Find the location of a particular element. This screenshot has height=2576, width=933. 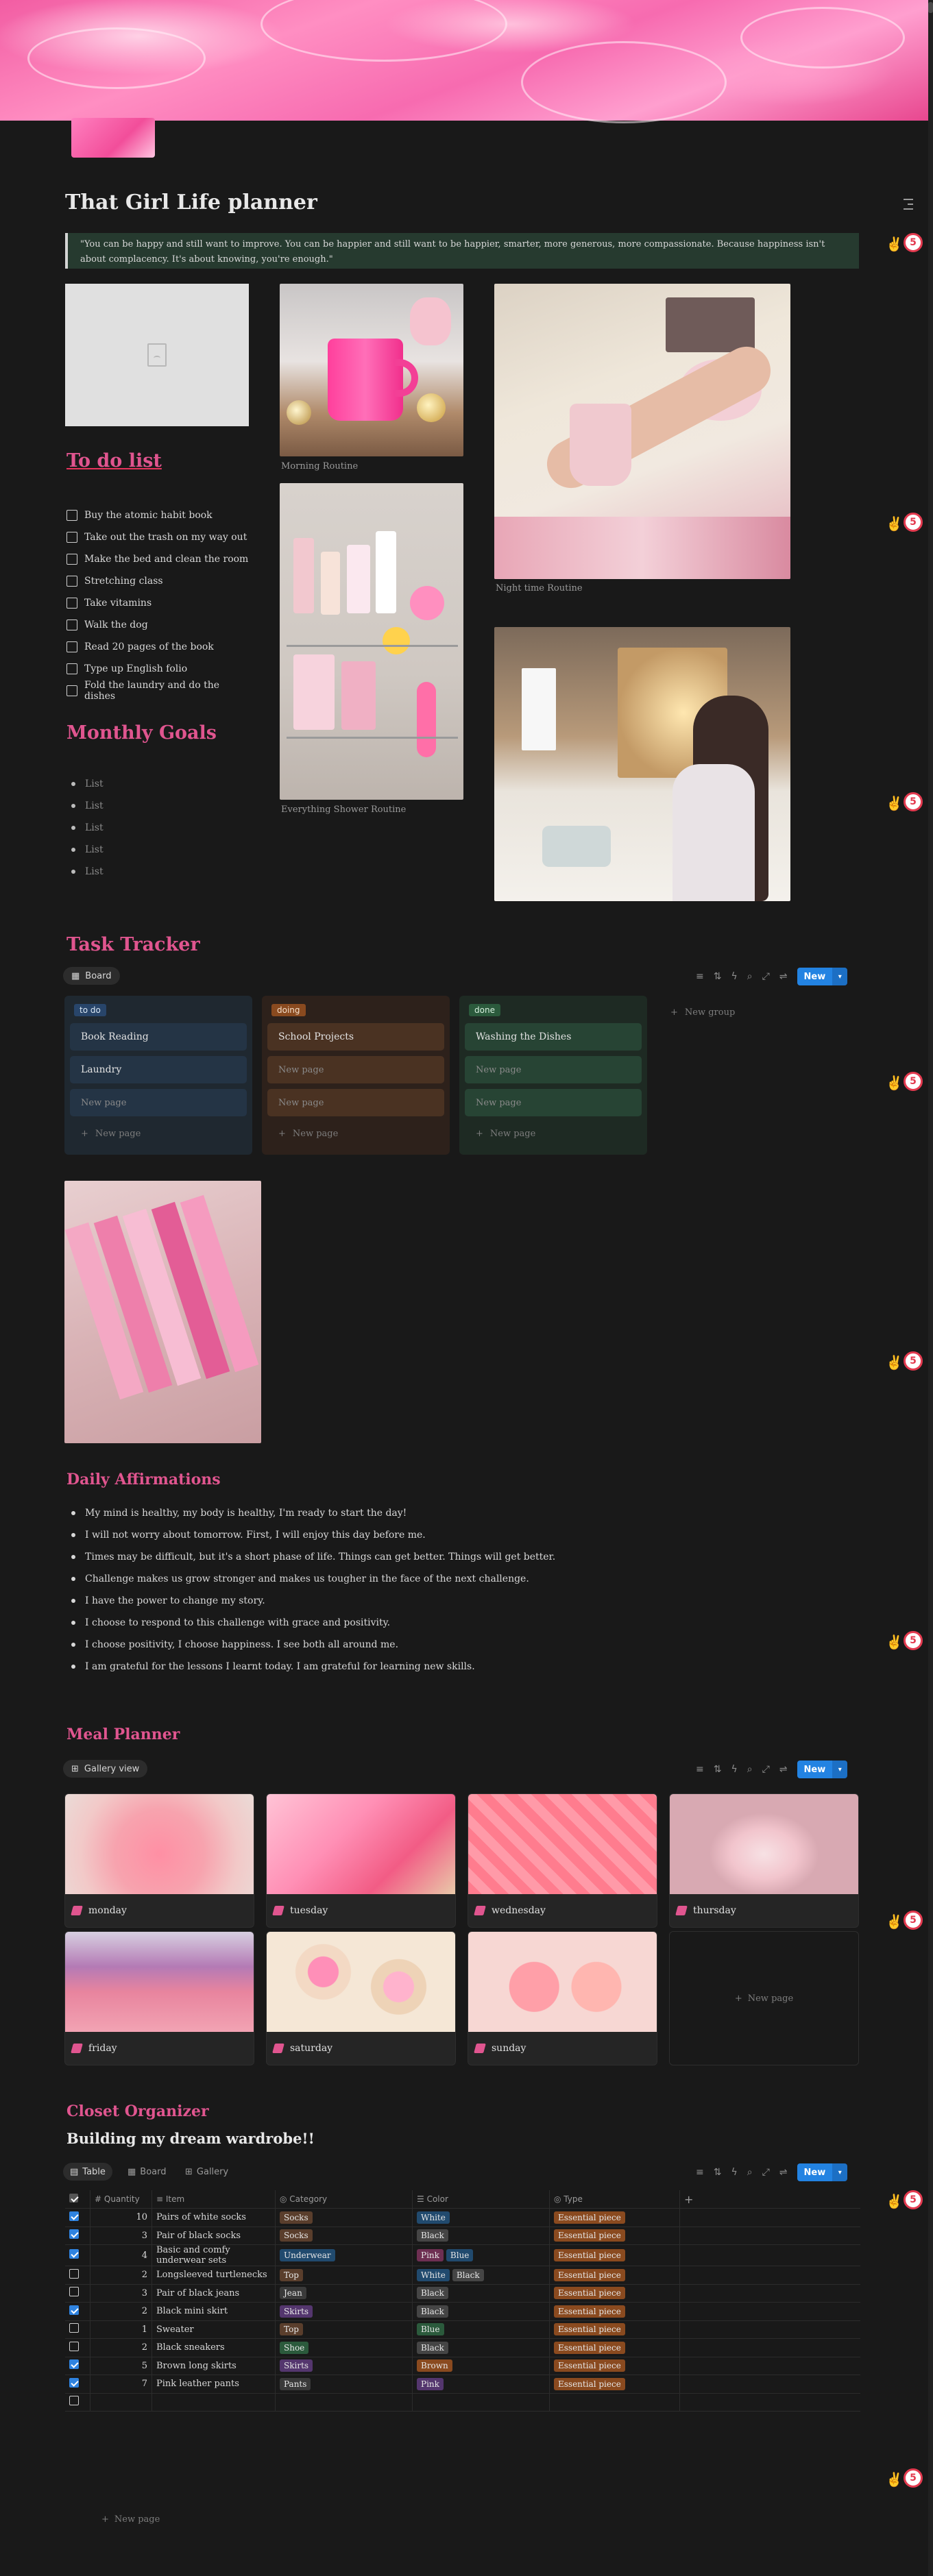

todo-item: Stretching class is located at coordinates (159, 581).